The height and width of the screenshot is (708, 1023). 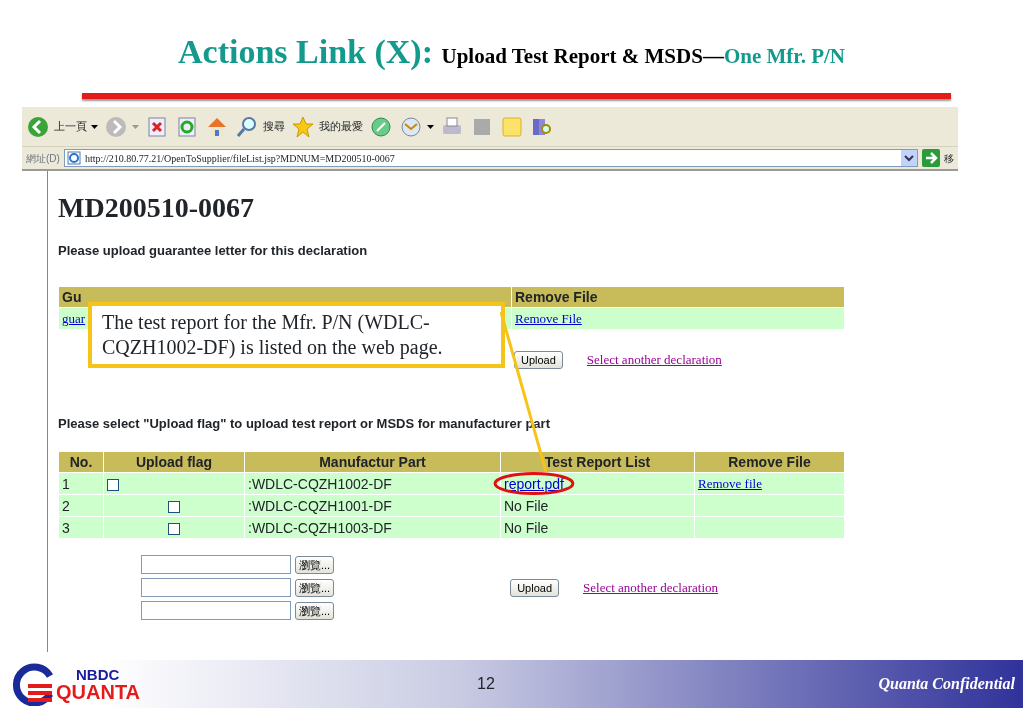 I want to click on table-cell: 1, so click(x=81, y=484).